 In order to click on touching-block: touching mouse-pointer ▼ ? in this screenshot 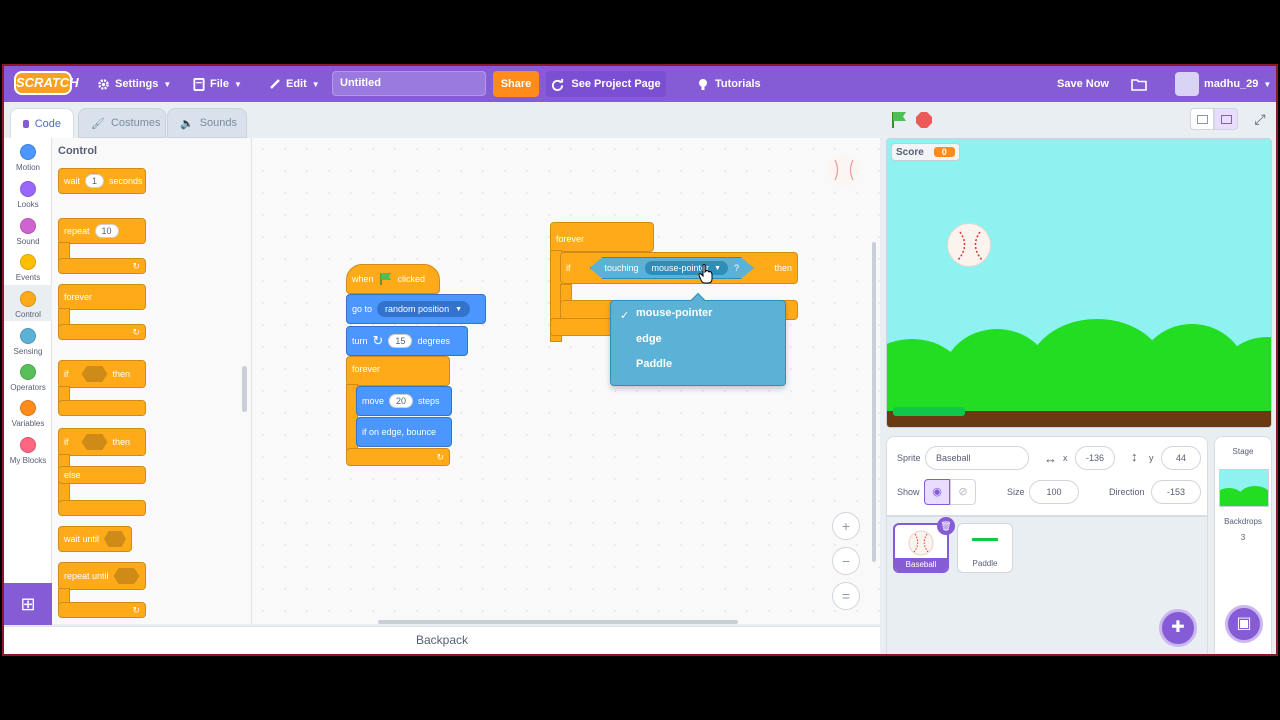, I will do `click(672, 268)`.